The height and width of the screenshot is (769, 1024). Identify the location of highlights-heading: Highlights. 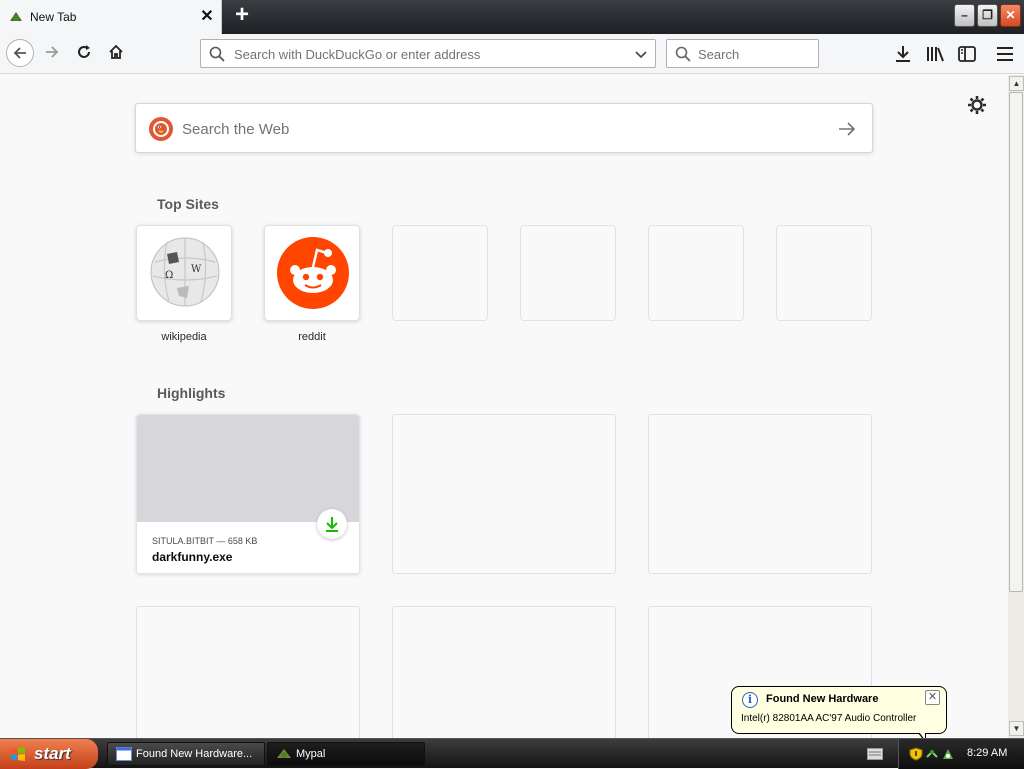
(191, 393).